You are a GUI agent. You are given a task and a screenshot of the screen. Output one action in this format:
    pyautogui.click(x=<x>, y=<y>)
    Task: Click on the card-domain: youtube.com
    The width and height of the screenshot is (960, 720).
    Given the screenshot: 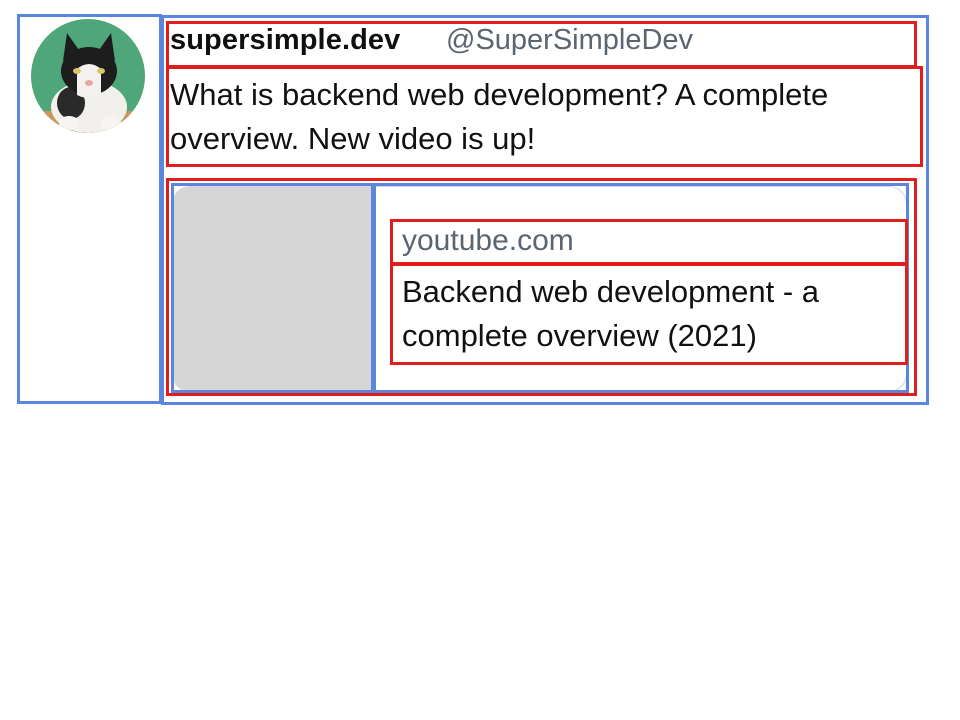 What is the action you would take?
    pyautogui.click(x=488, y=240)
    